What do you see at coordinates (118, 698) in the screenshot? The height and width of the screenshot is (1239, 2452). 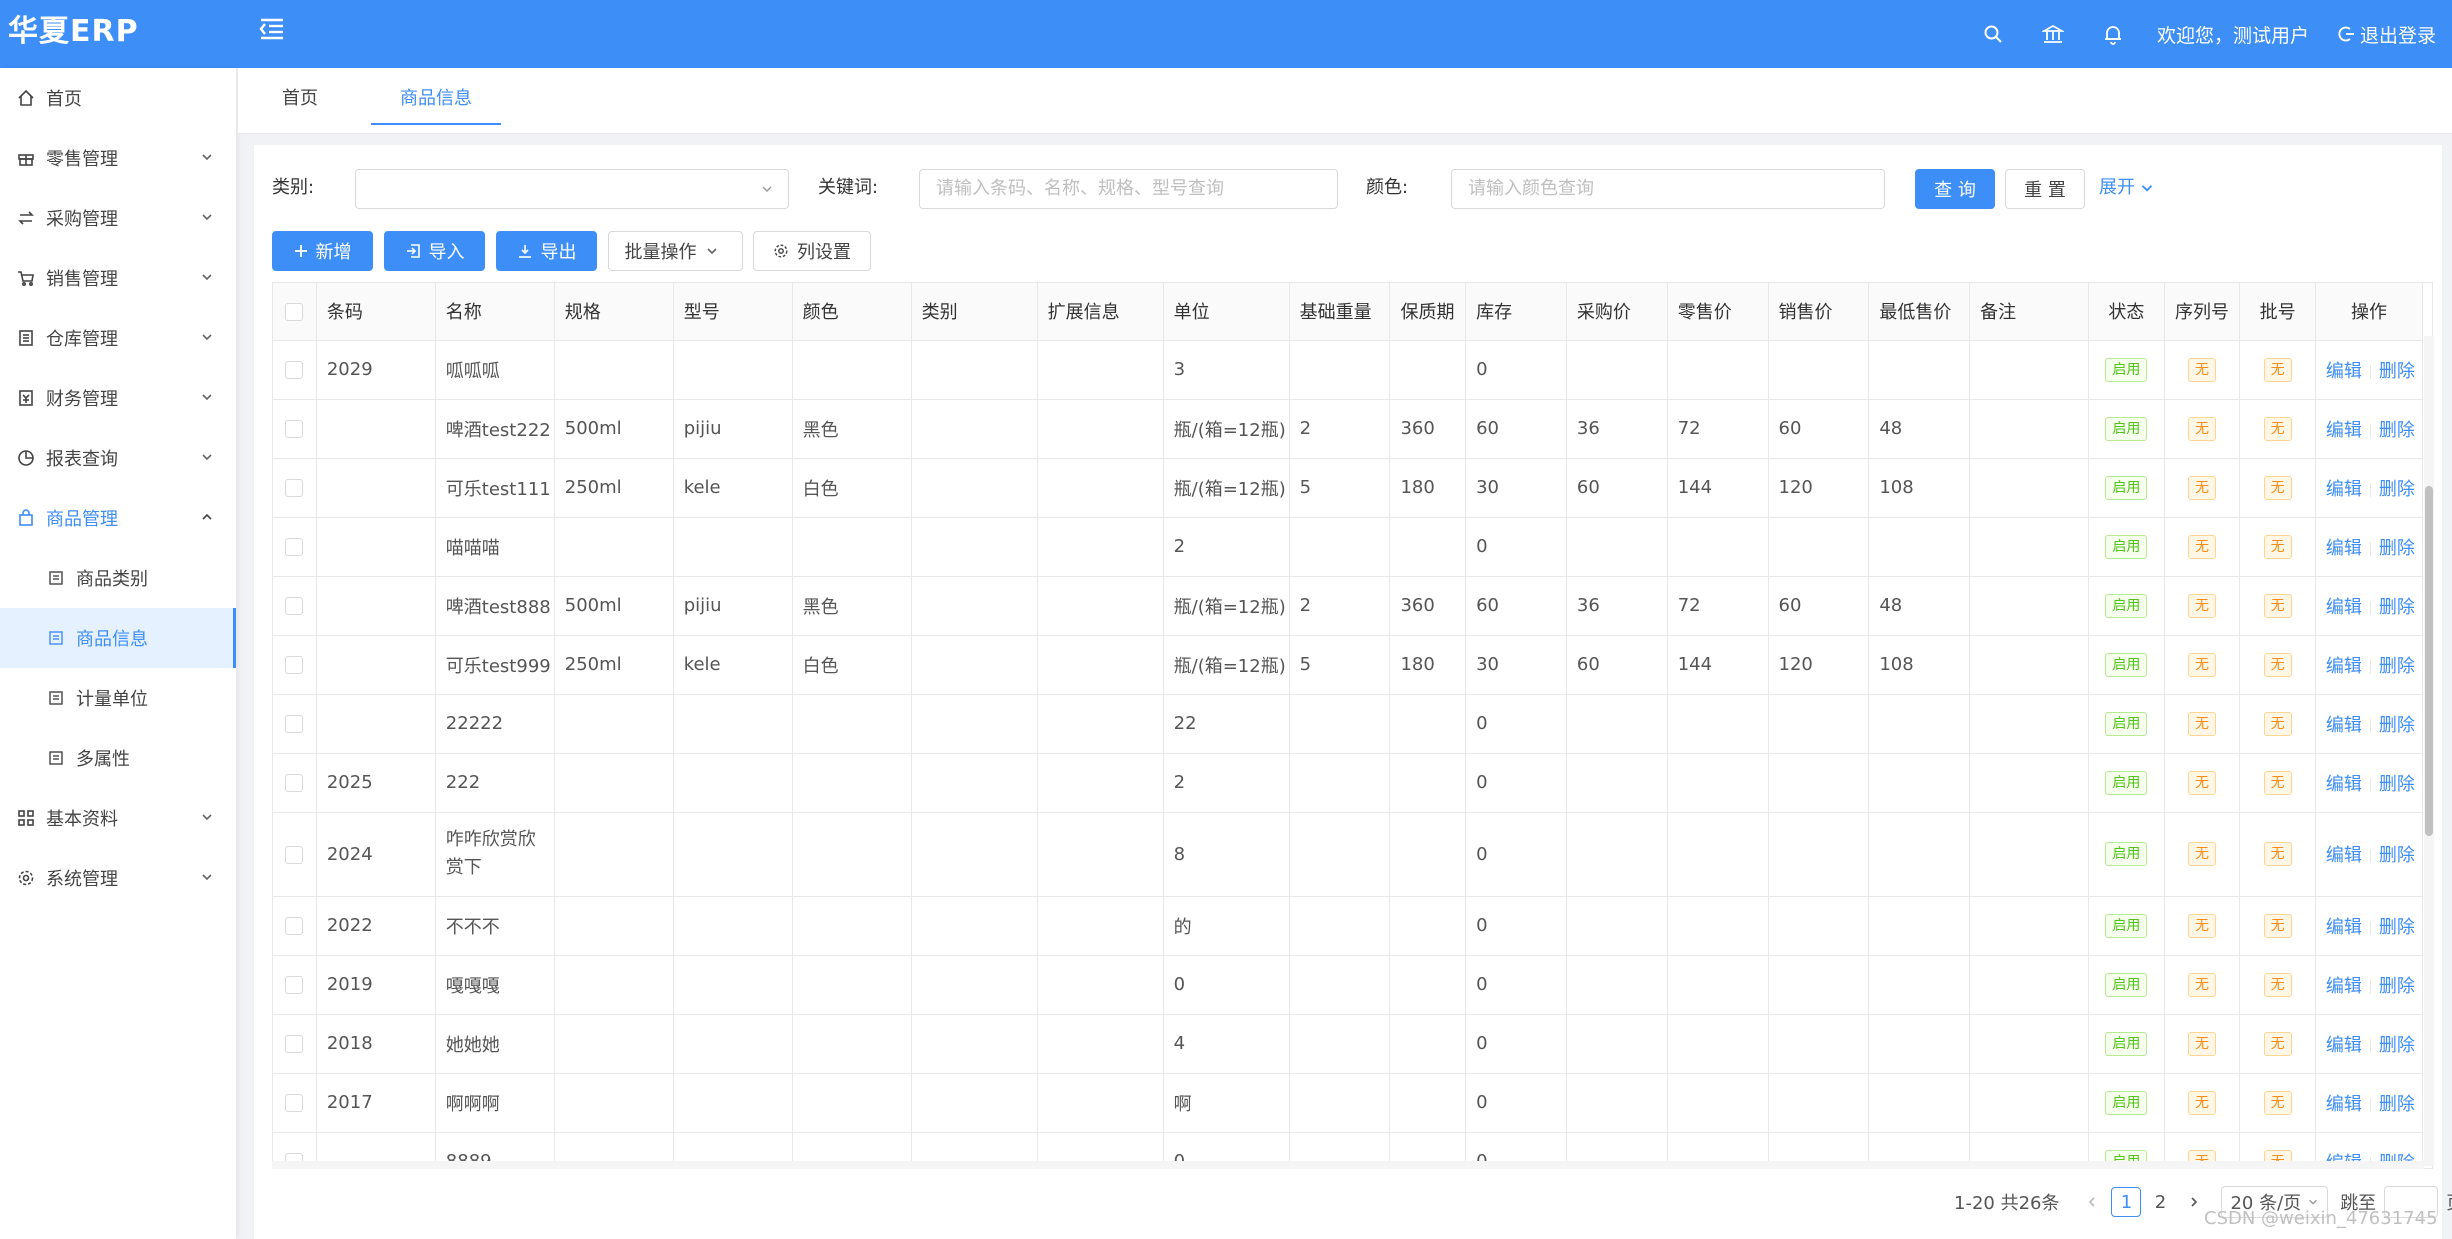 I see `sidebar-item-unit: 计量单位` at bounding box center [118, 698].